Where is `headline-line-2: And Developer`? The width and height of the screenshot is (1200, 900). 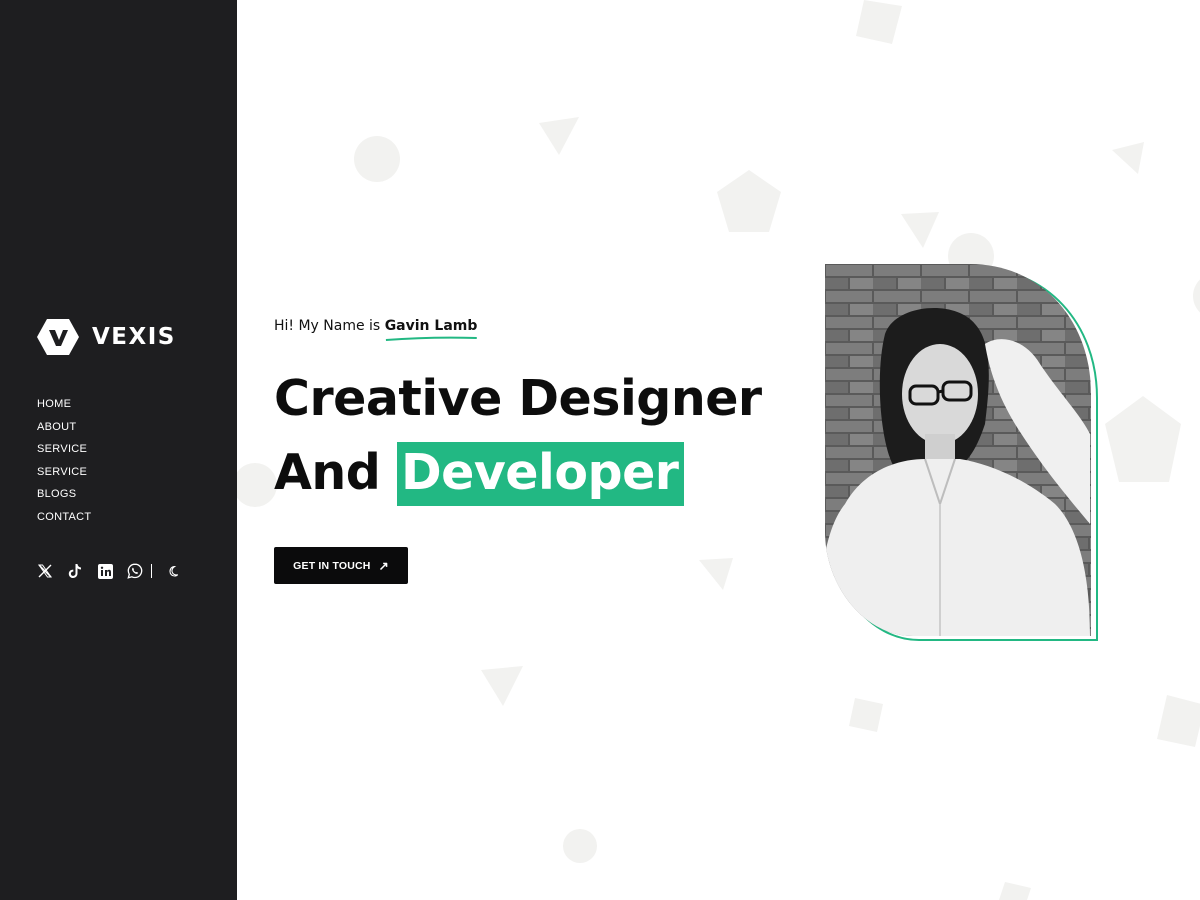 headline-line-2: And Developer is located at coordinates (518, 473).